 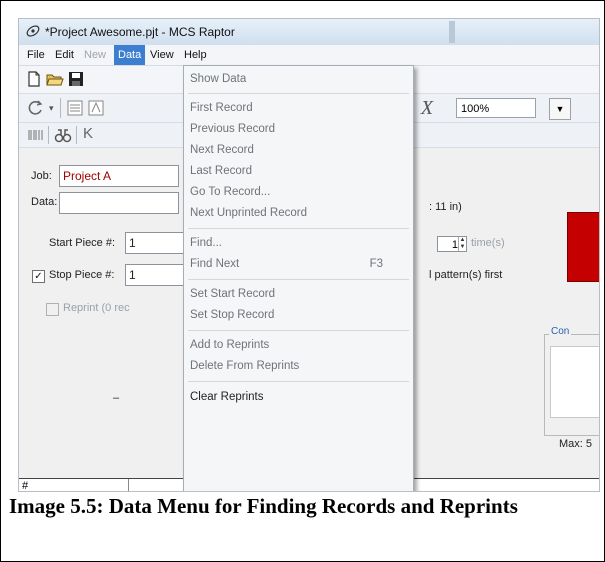 I want to click on barcode-icon, so click(x=36, y=135).